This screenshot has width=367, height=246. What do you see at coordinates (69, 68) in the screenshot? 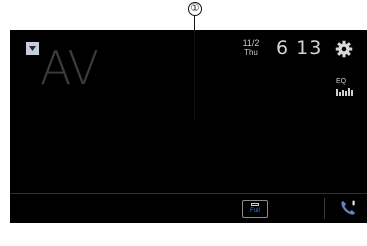
I see `source-label: AV` at bounding box center [69, 68].